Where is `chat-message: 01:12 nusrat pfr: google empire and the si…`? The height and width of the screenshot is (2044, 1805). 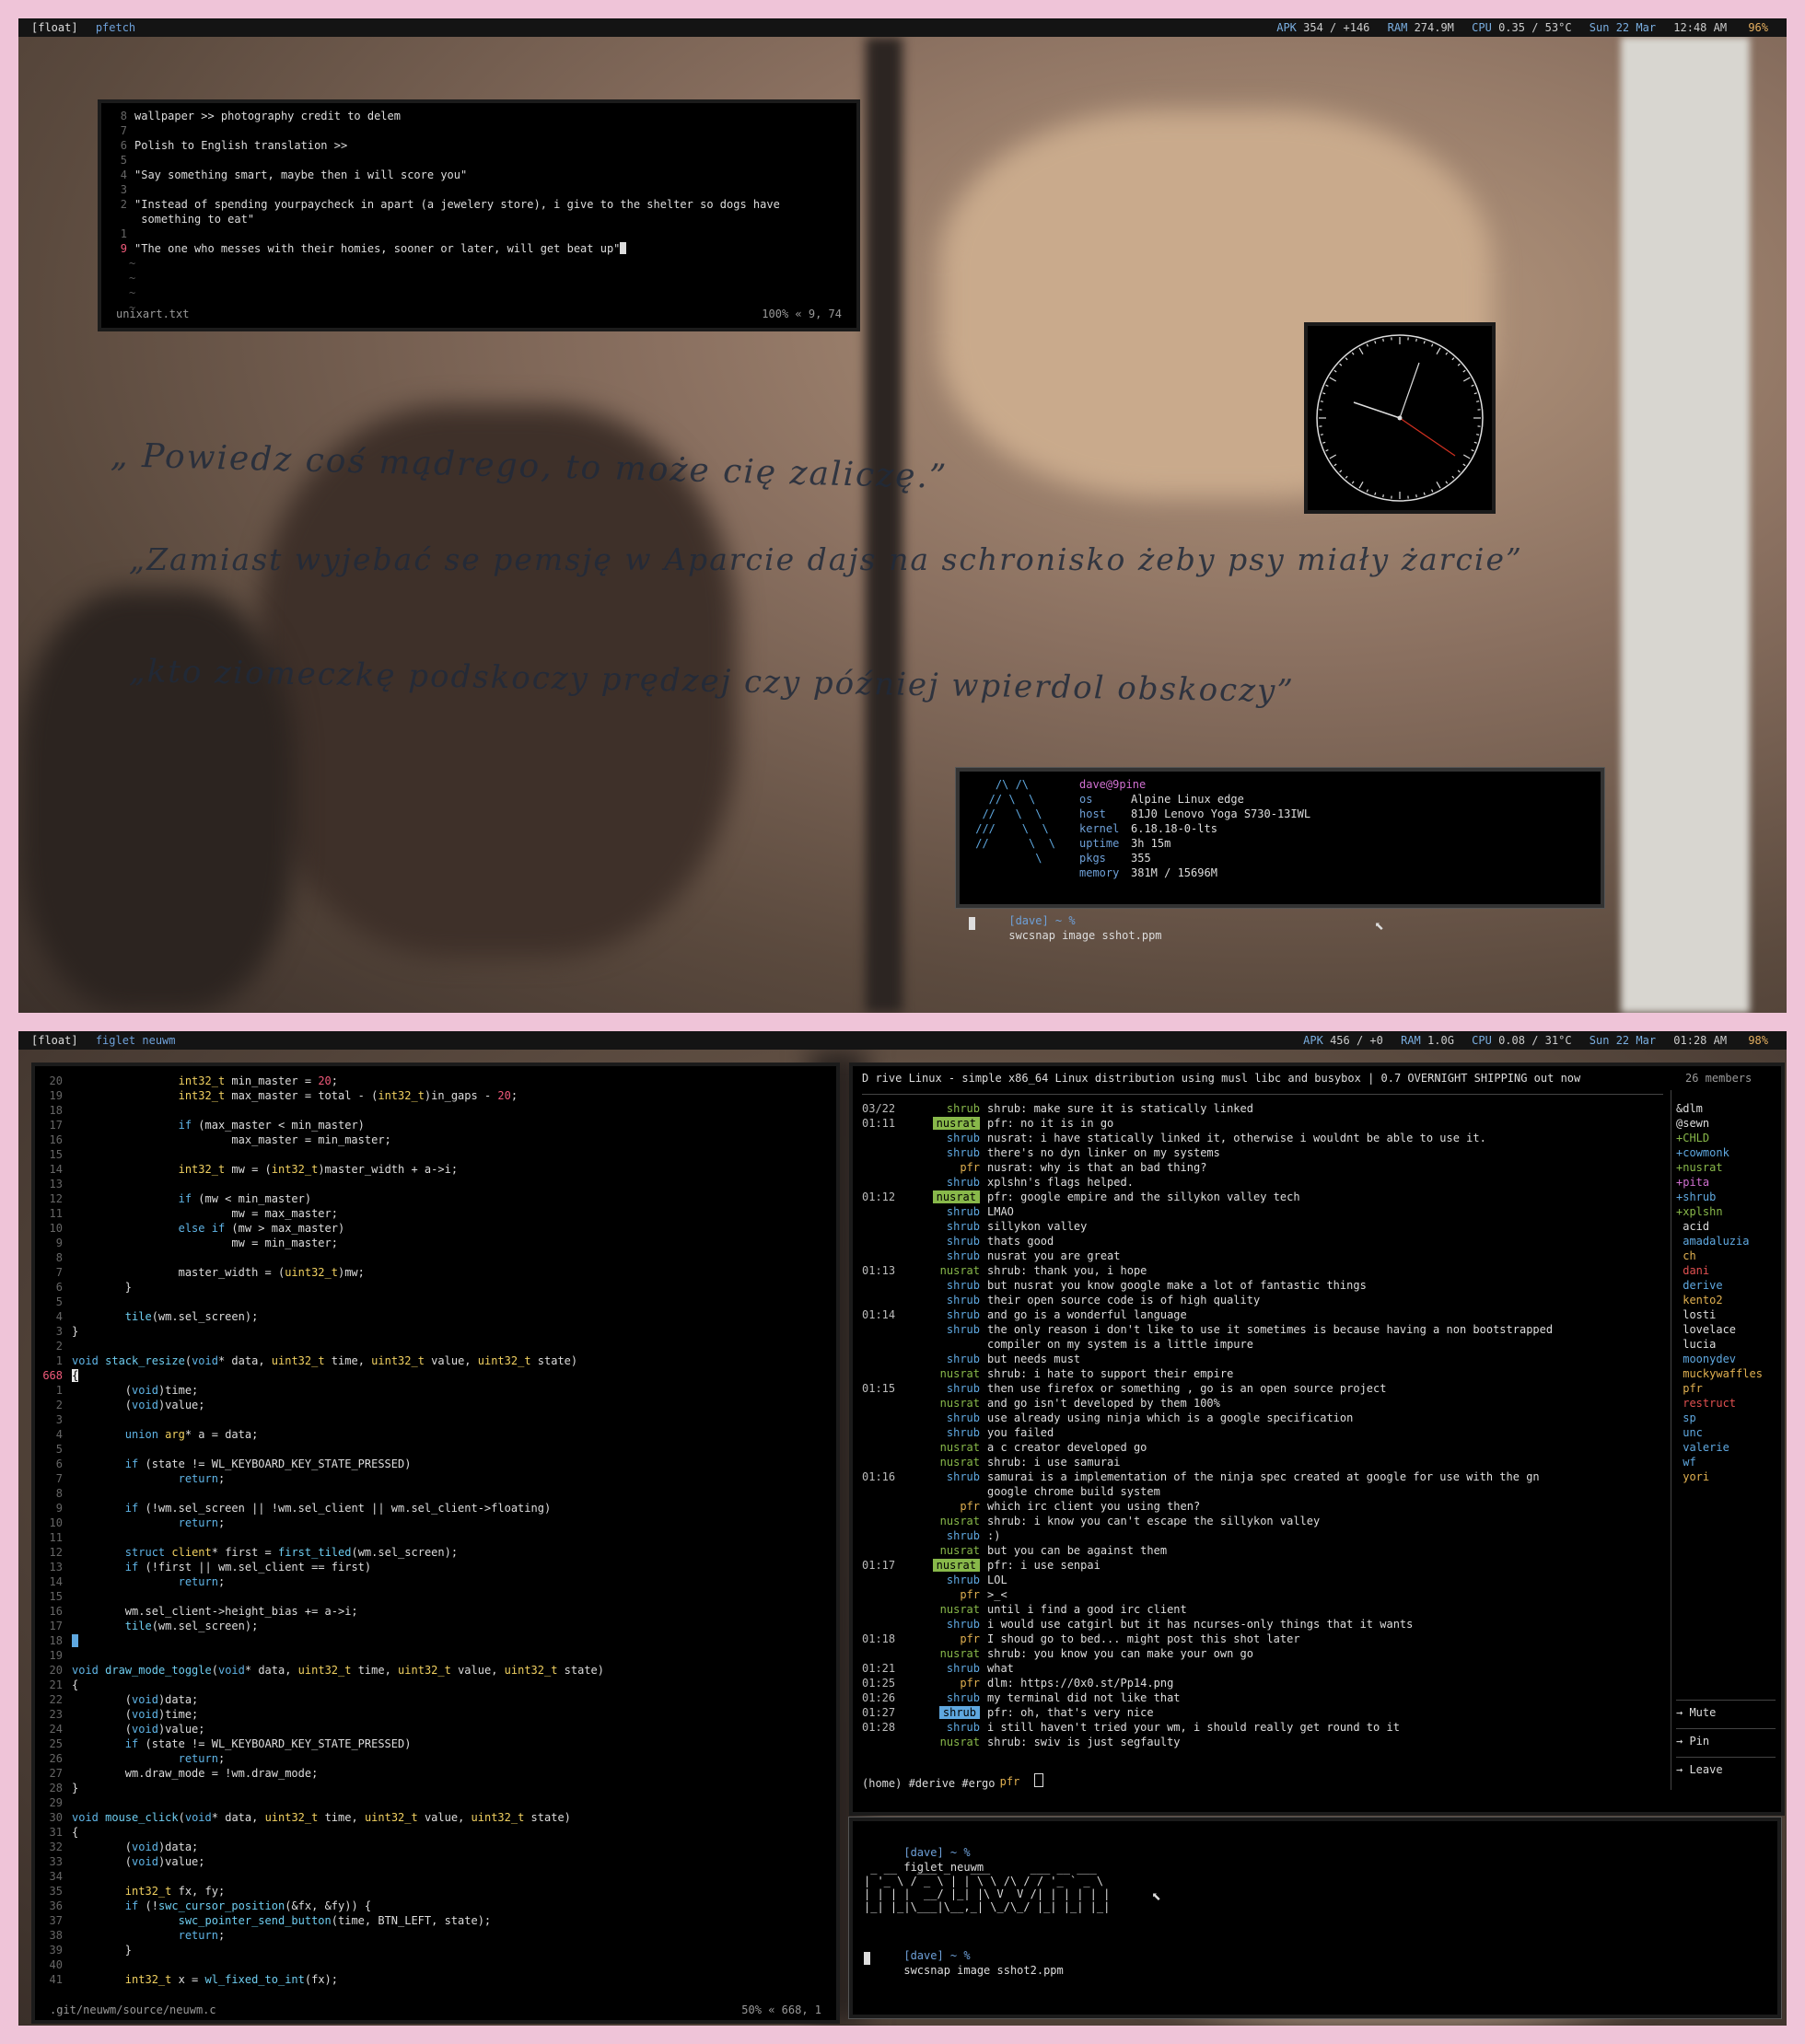
chat-message: 01:12 nusrat pfr: google empire and the si… is located at coordinates (1262, 1197).